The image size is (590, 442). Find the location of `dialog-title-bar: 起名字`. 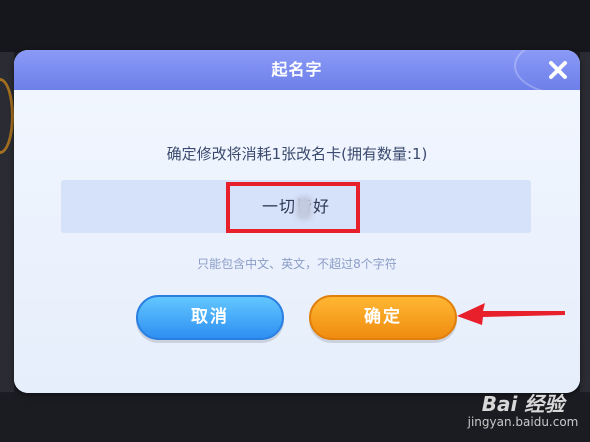

dialog-title-bar: 起名字 is located at coordinates (297, 73).